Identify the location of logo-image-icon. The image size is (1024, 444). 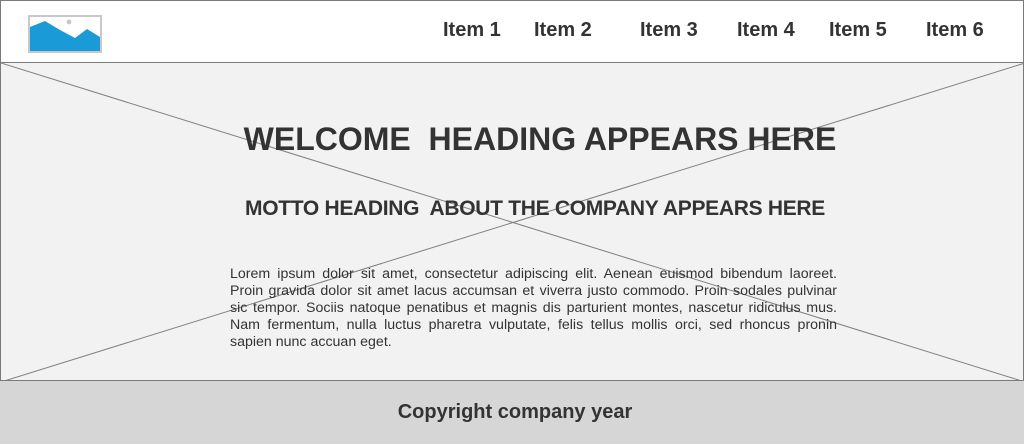
(65, 34).